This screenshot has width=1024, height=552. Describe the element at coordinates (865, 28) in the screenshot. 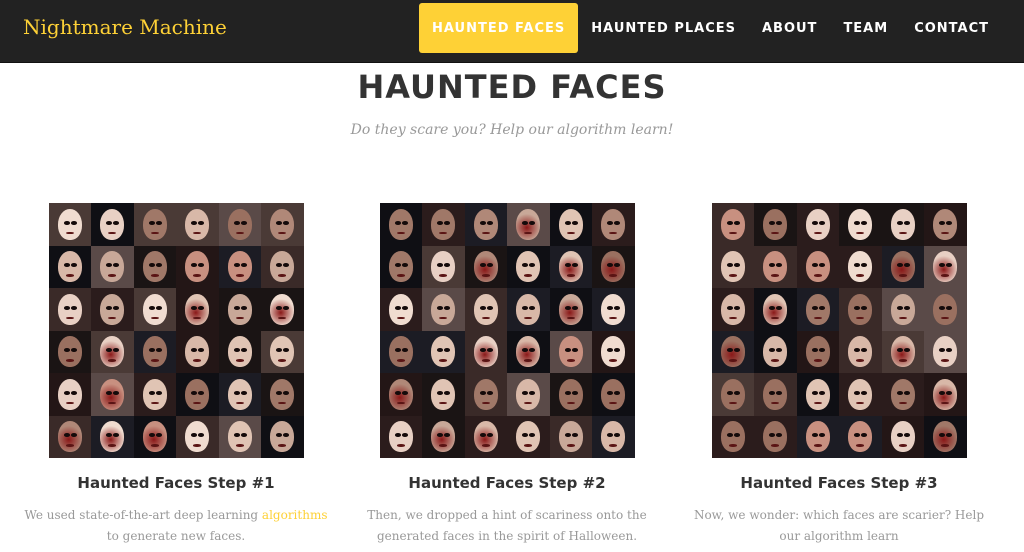

I see `nav-team: TEAM` at that location.